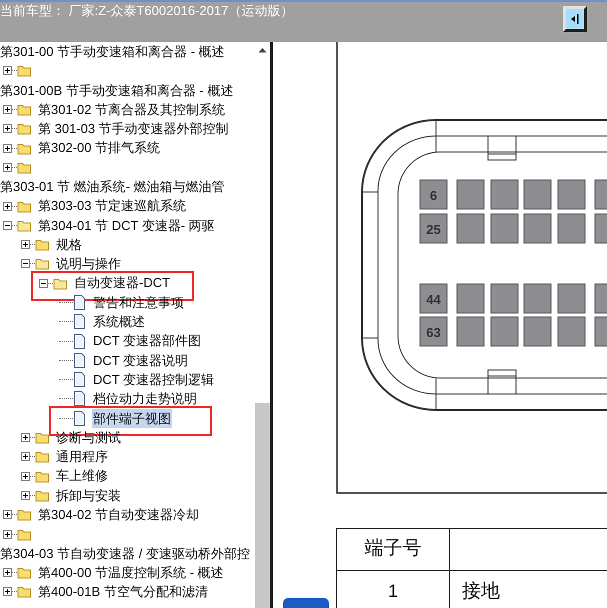 This screenshot has height=608, width=607. I want to click on document-item: 系统概述, so click(119, 322).